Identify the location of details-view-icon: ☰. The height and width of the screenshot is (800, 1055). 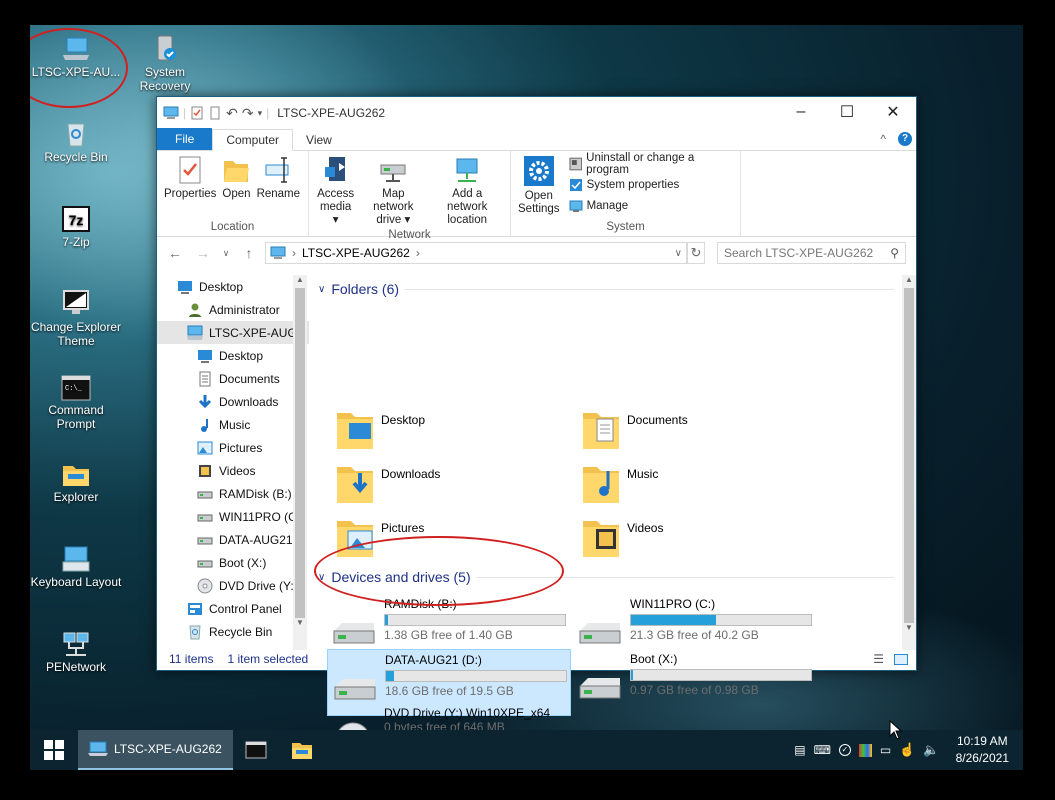
(878, 659).